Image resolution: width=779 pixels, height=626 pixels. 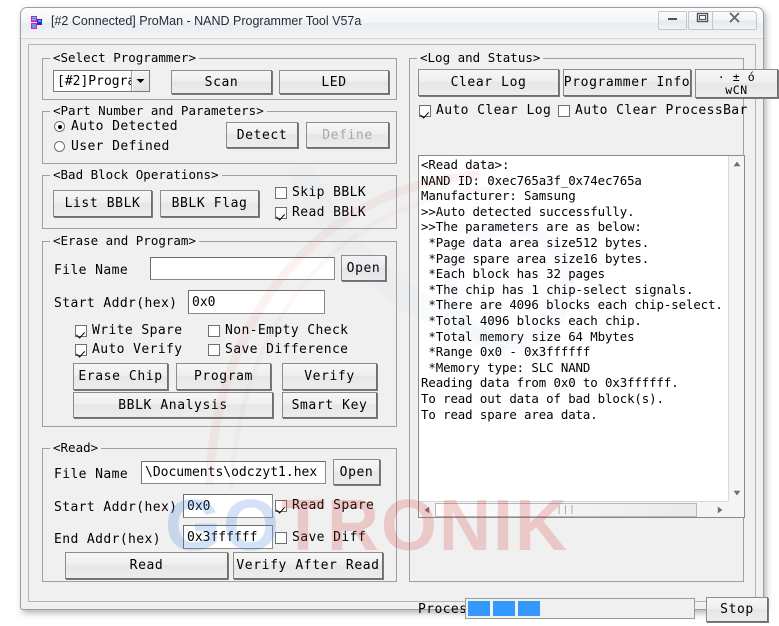 What do you see at coordinates (91, 270) in the screenshot?
I see `erase-file-name-label: File Name` at bounding box center [91, 270].